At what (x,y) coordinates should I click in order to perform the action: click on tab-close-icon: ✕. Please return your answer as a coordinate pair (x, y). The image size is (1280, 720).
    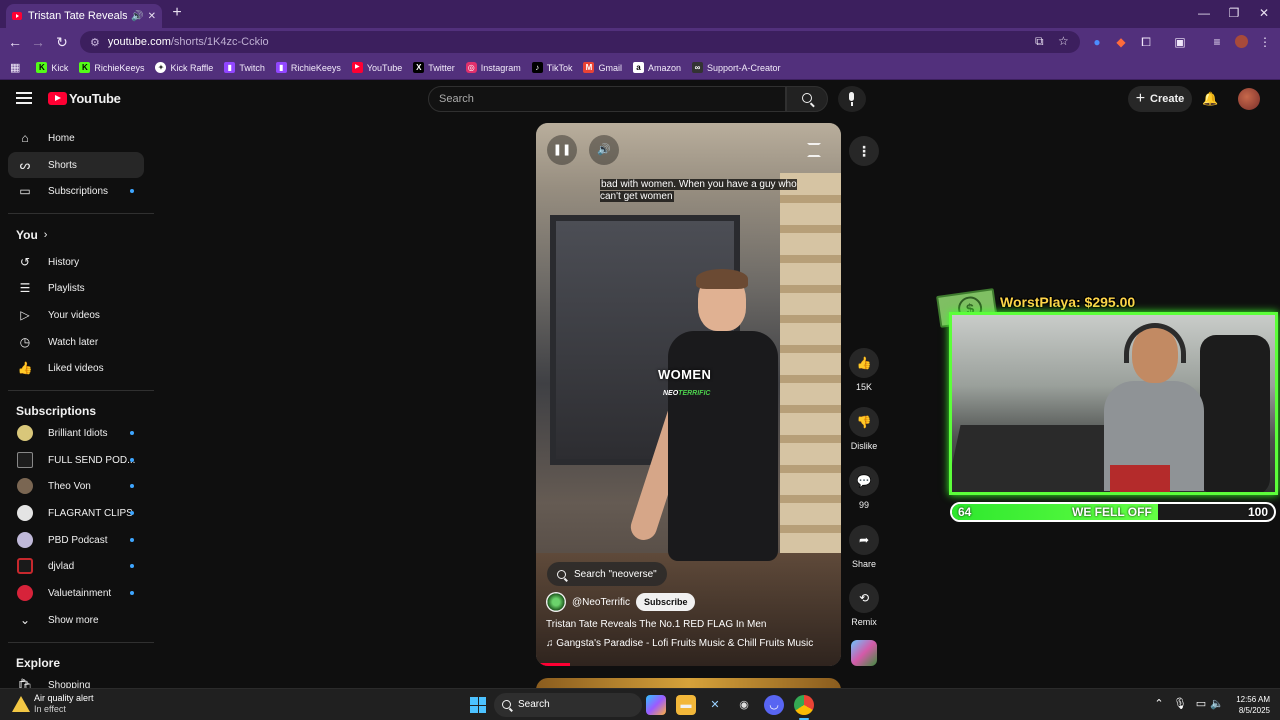
    Looking at the image, I should click on (152, 16).